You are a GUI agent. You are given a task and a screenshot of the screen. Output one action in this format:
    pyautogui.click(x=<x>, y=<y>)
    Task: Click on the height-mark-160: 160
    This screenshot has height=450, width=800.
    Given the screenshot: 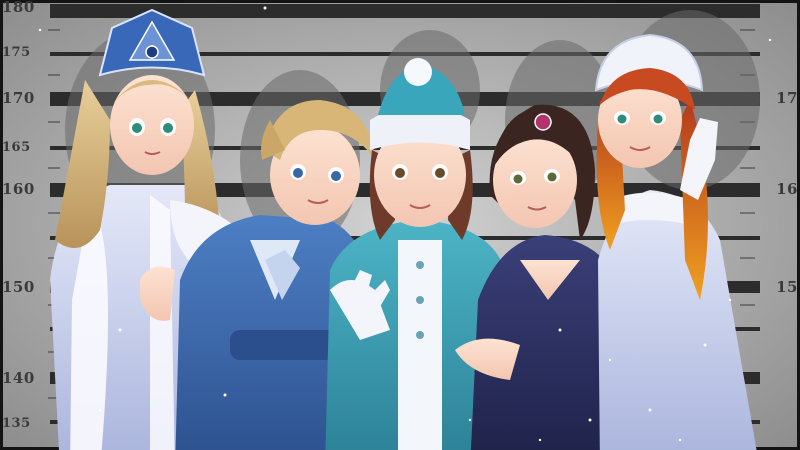 What is the action you would take?
    pyautogui.click(x=18, y=189)
    